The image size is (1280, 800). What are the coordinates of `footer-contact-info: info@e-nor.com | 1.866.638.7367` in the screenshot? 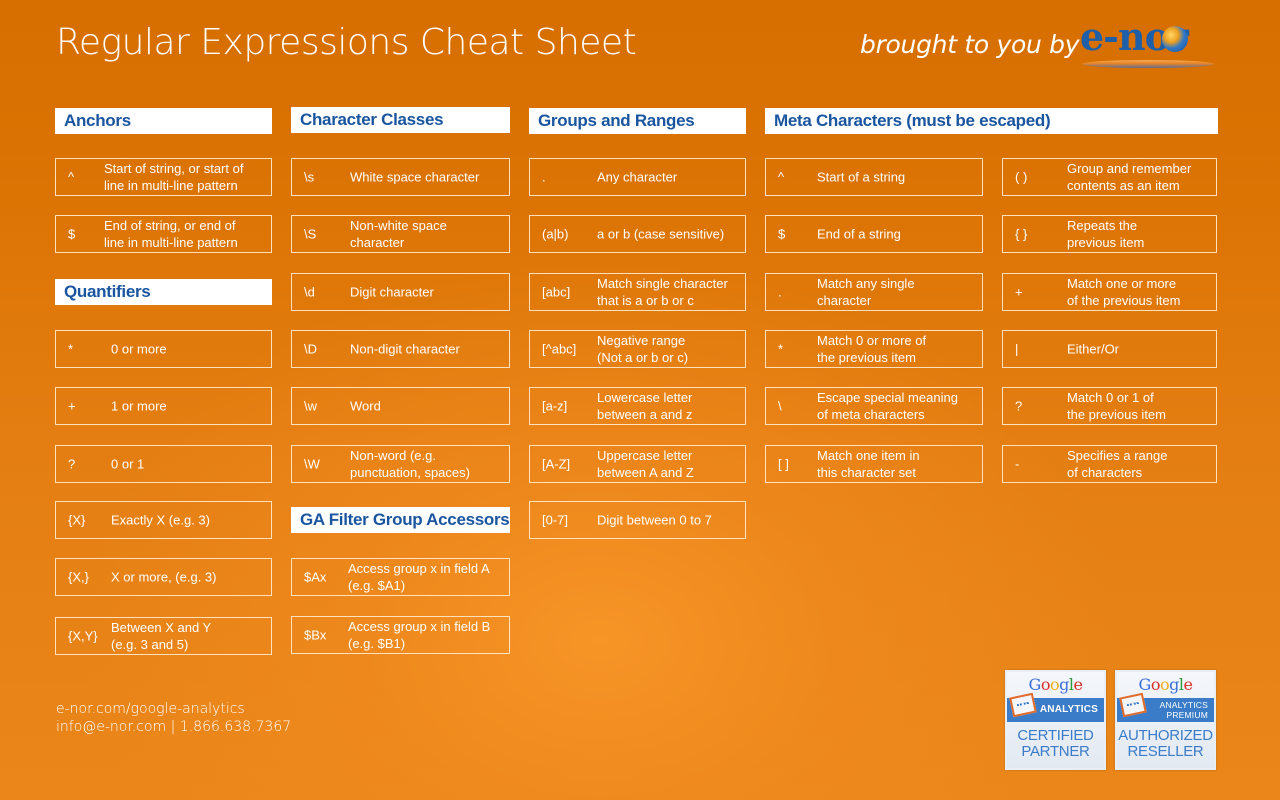 It's located at (174, 727).